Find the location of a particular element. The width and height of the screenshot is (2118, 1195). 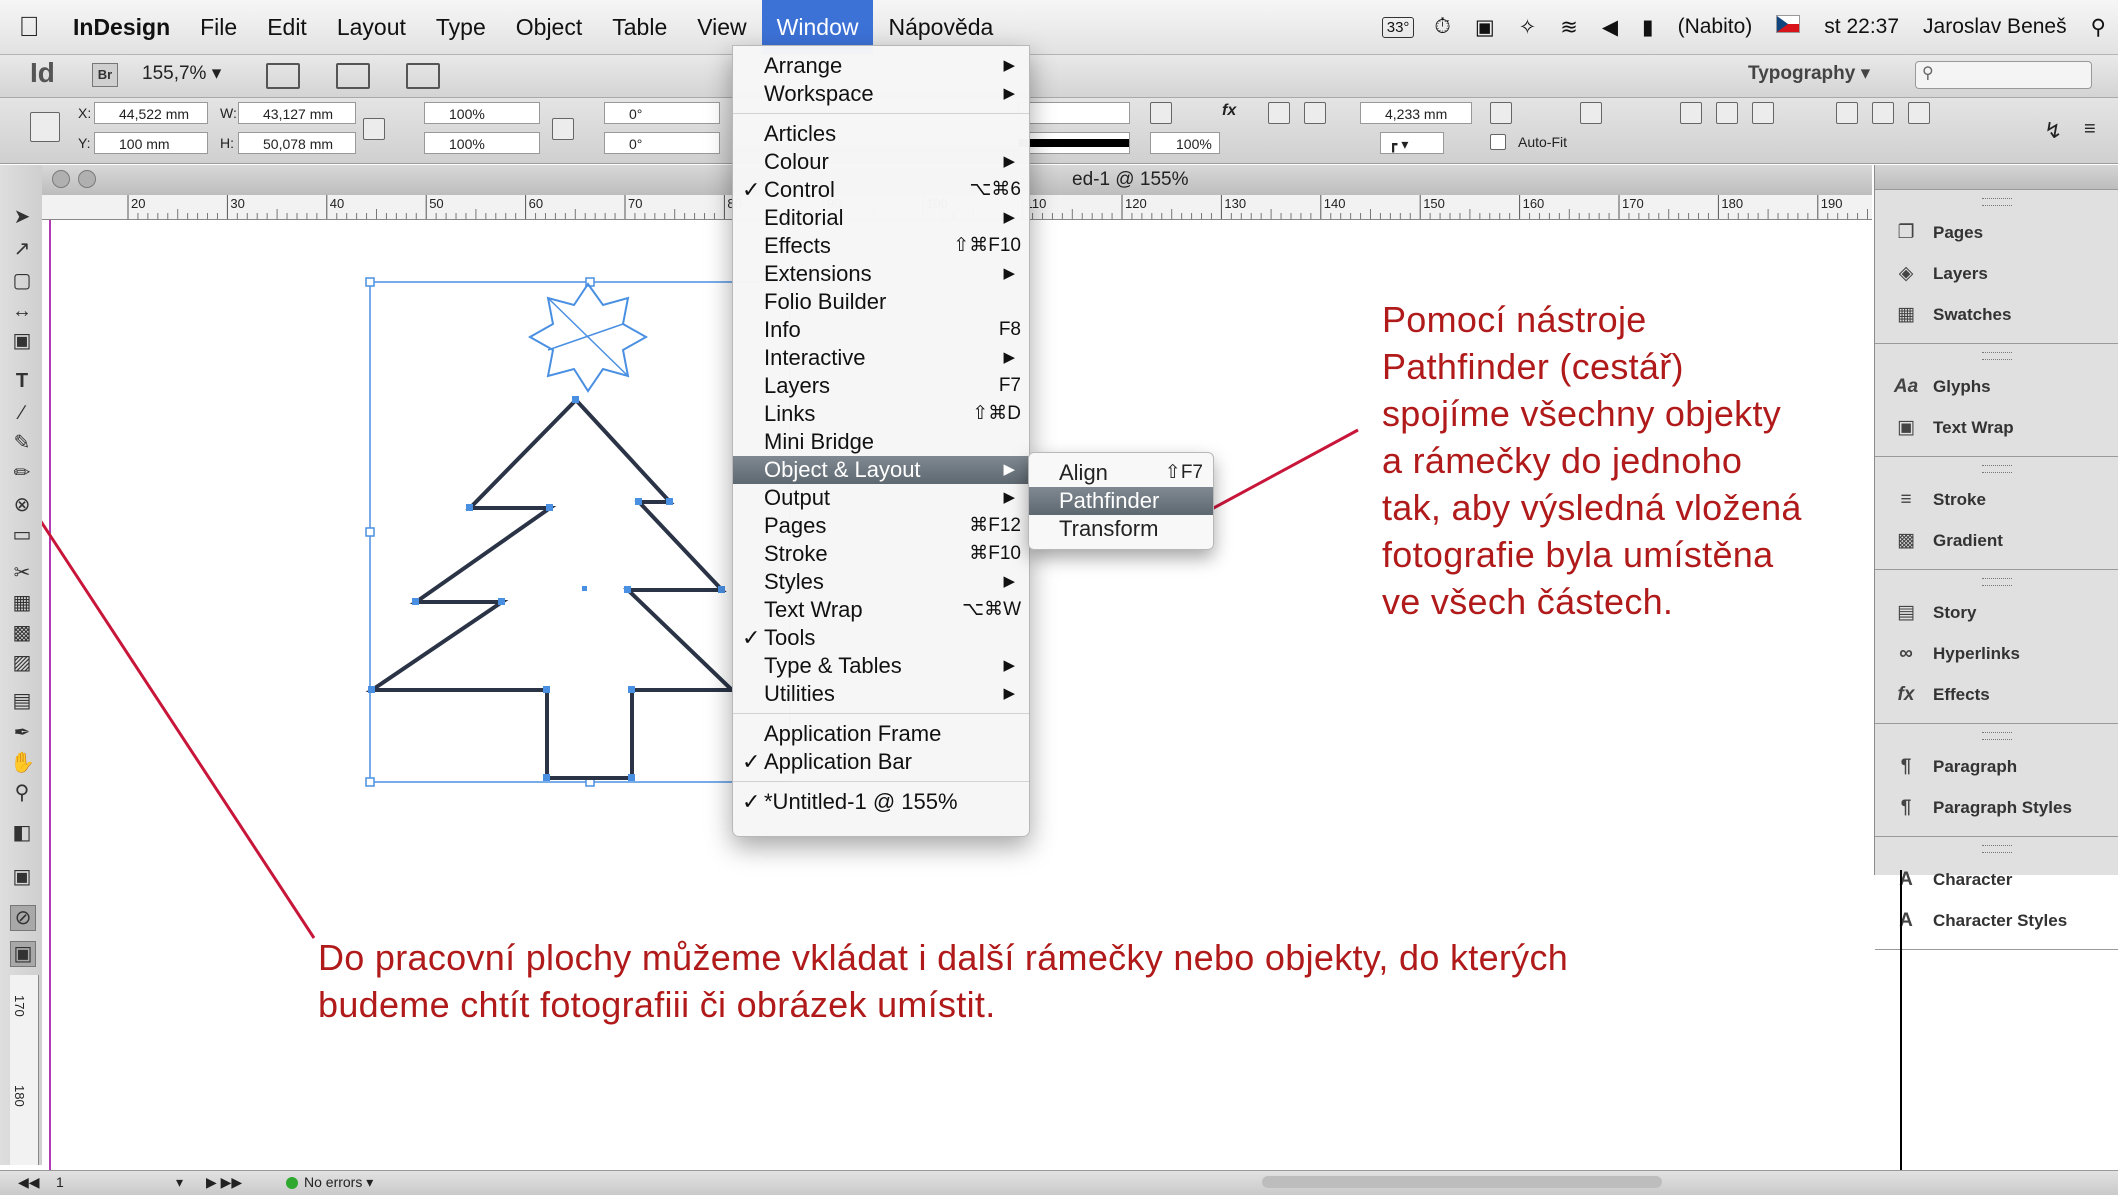

window-menu-item-colour: Colour ▶ is located at coordinates (881, 162).